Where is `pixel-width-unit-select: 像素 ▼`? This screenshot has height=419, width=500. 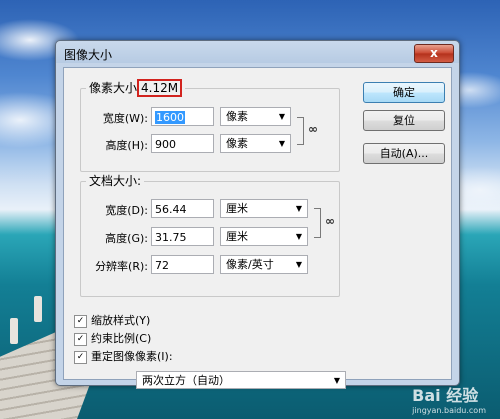 pixel-width-unit-select: 像素 ▼ is located at coordinates (255, 116).